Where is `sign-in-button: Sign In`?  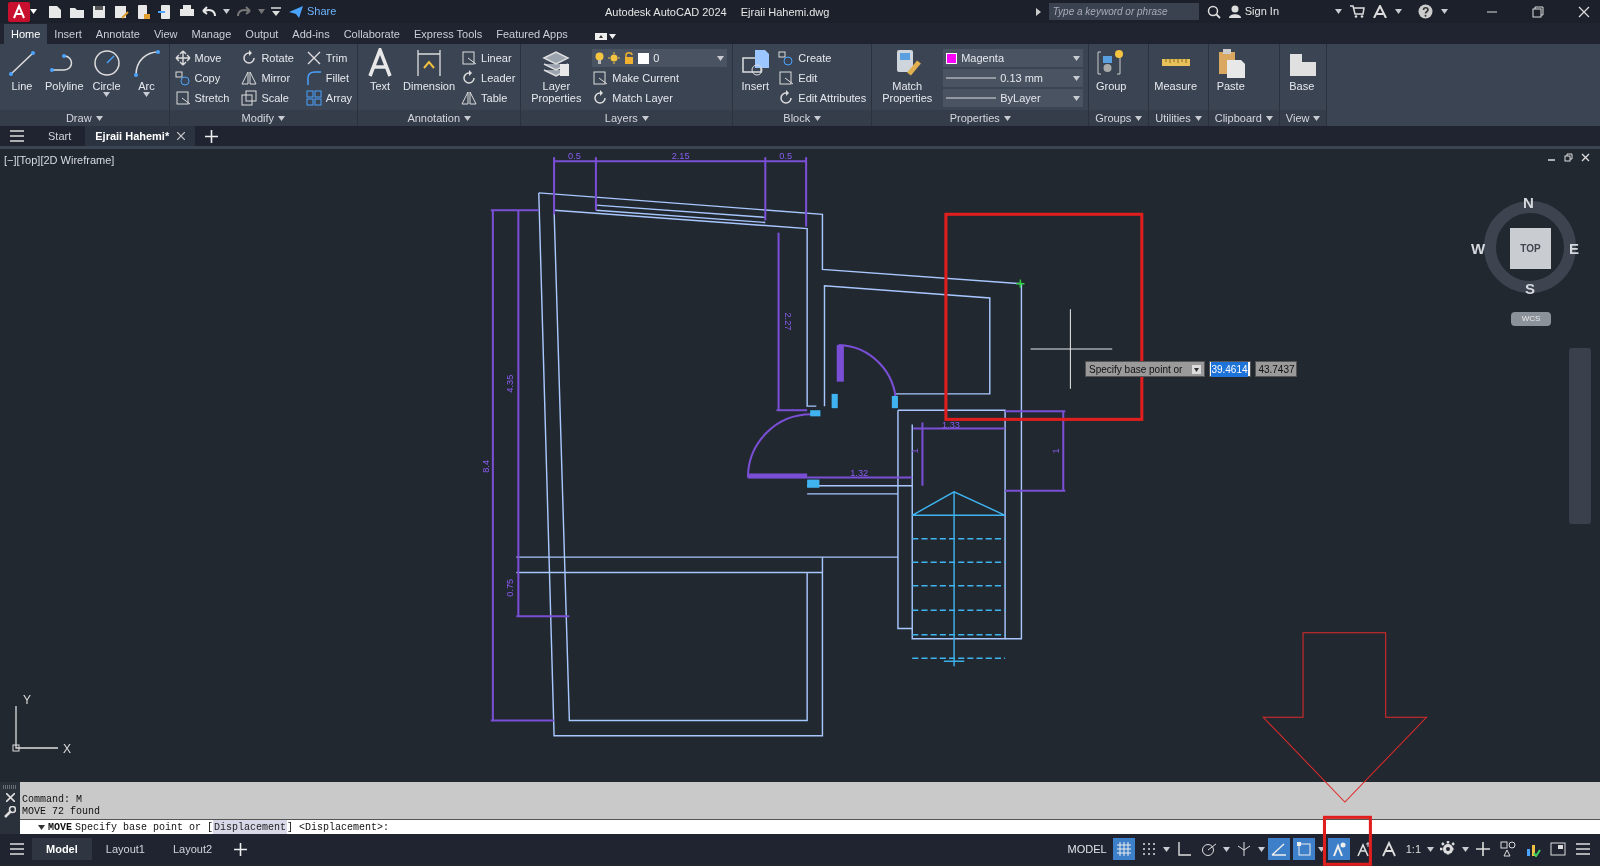 sign-in-button: Sign In is located at coordinates (1253, 11).